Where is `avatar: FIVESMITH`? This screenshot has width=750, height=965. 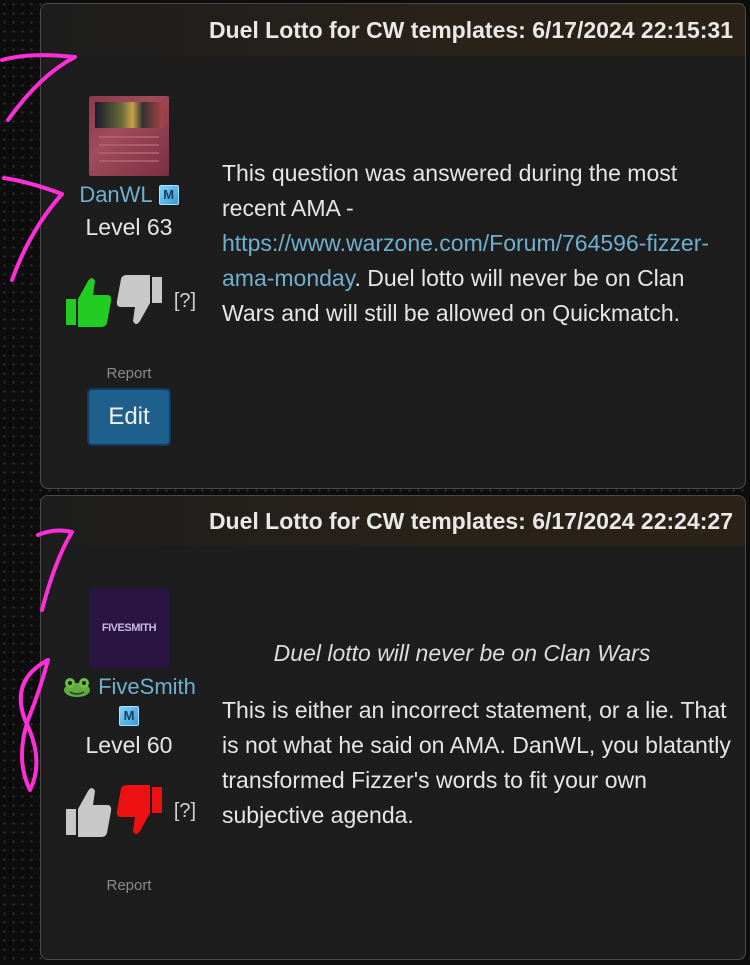 avatar: FIVESMITH is located at coordinates (129, 628).